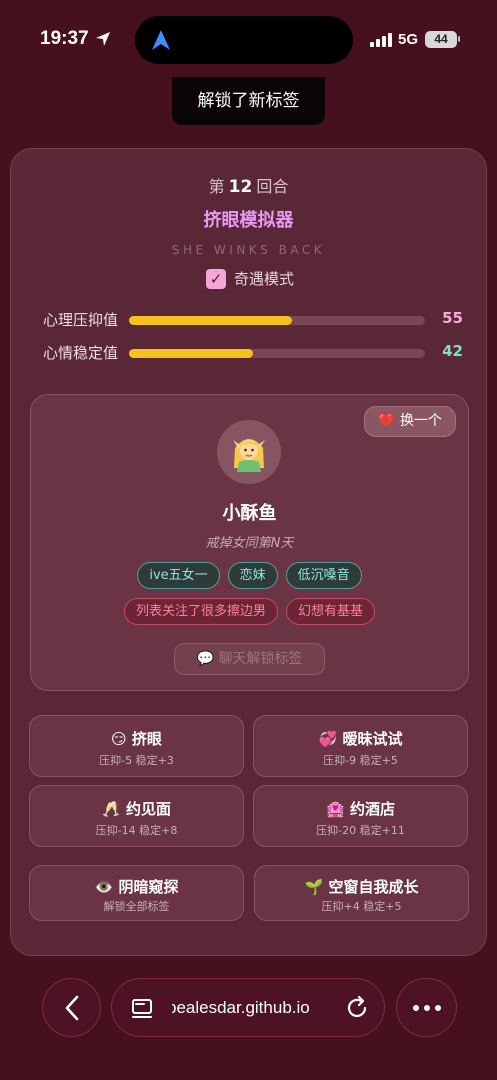  I want to click on hearts-icon: 💞, so click(328, 739).